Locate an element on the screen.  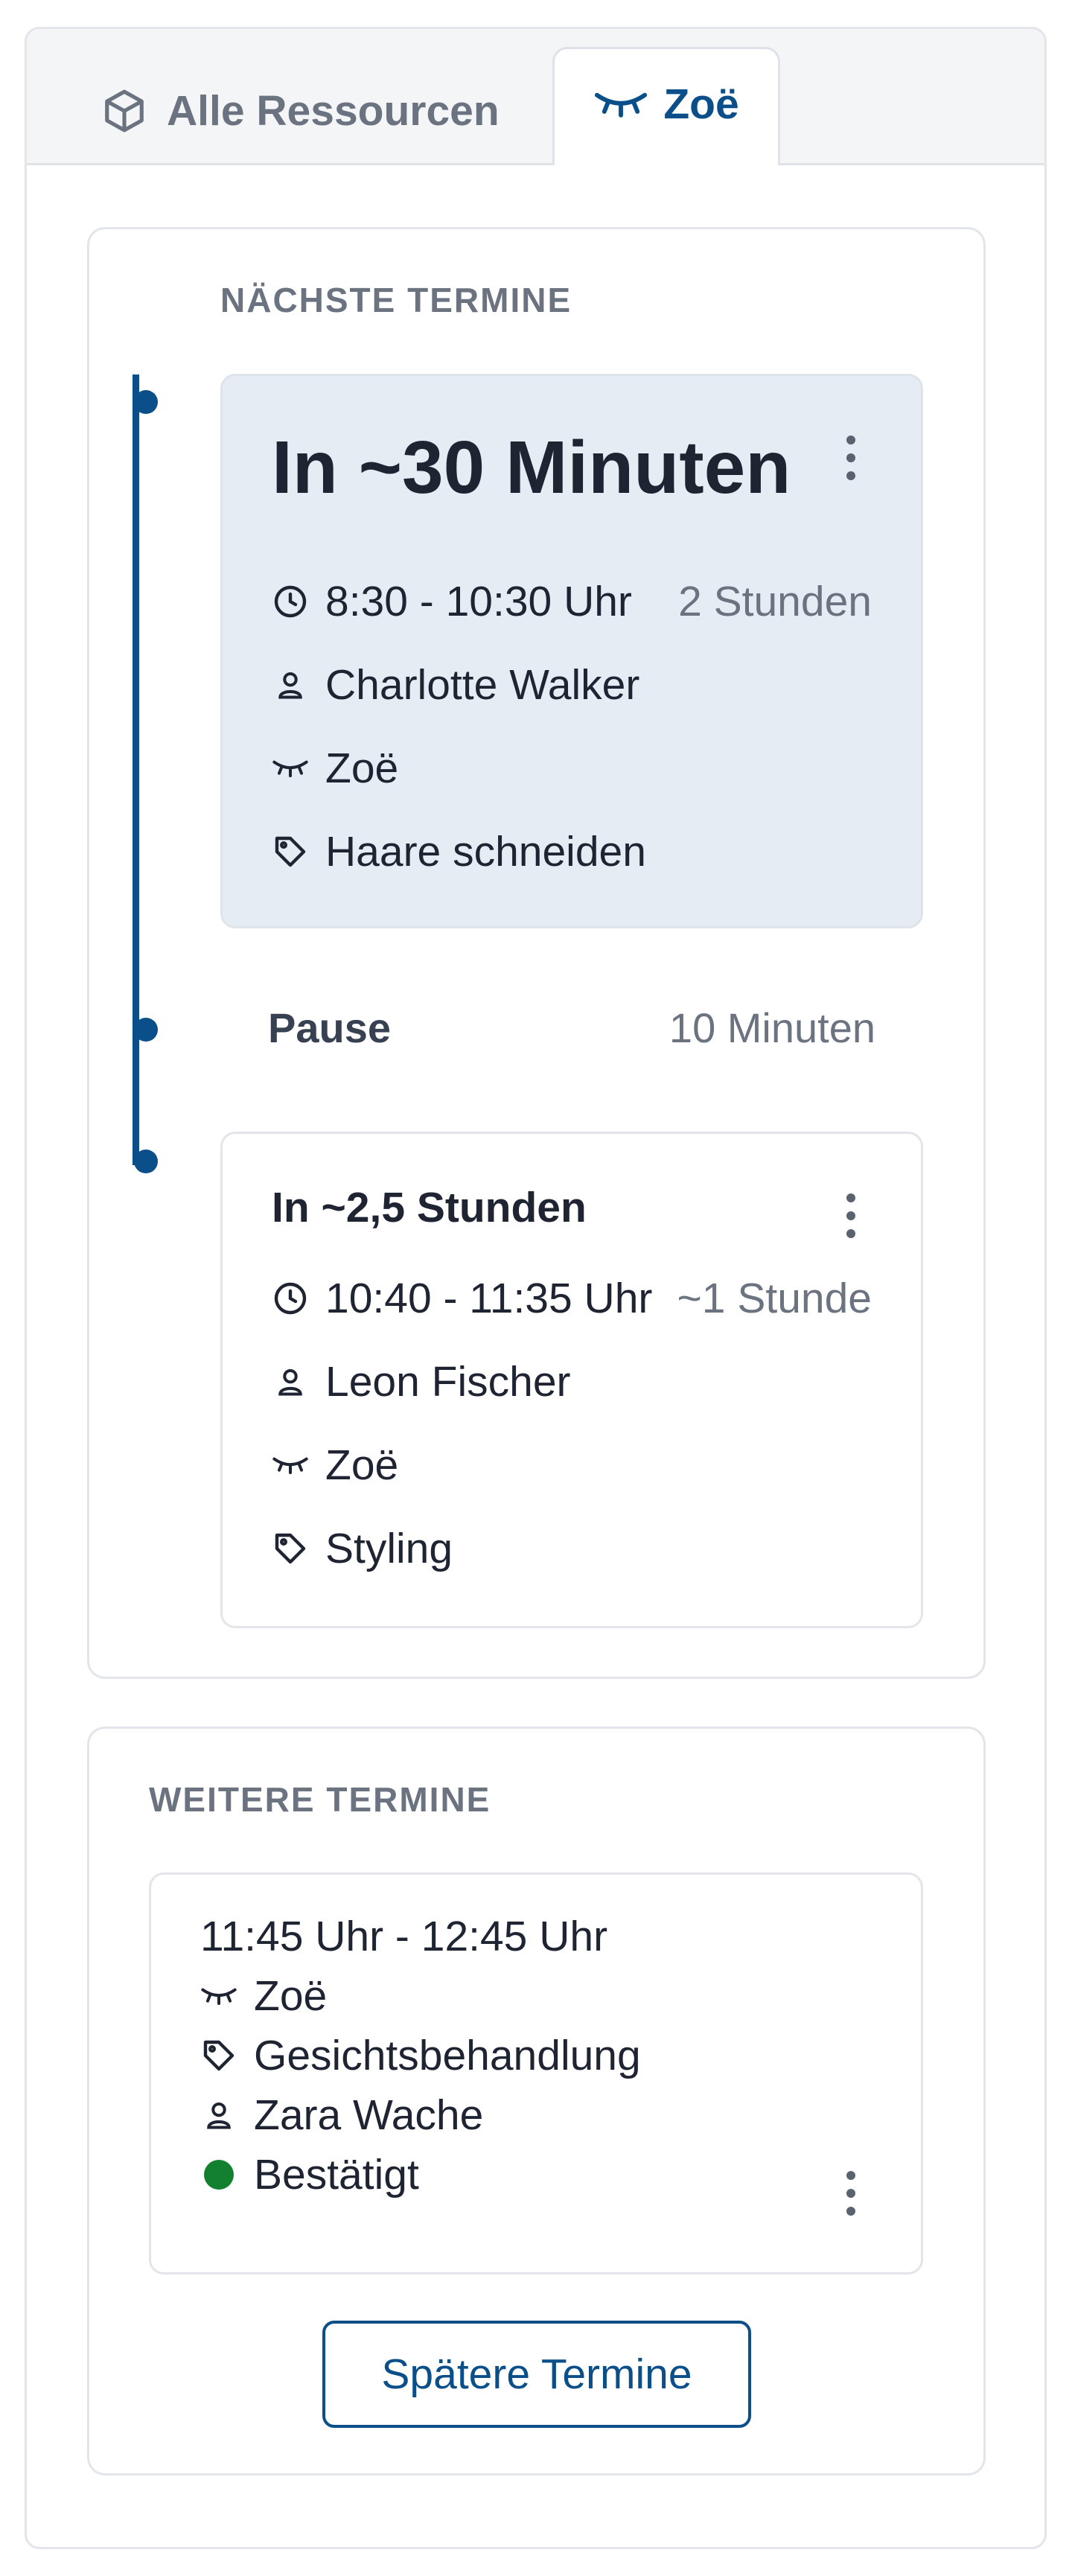
appointment-heading: In ~30 Minuten is located at coordinates (531, 468).